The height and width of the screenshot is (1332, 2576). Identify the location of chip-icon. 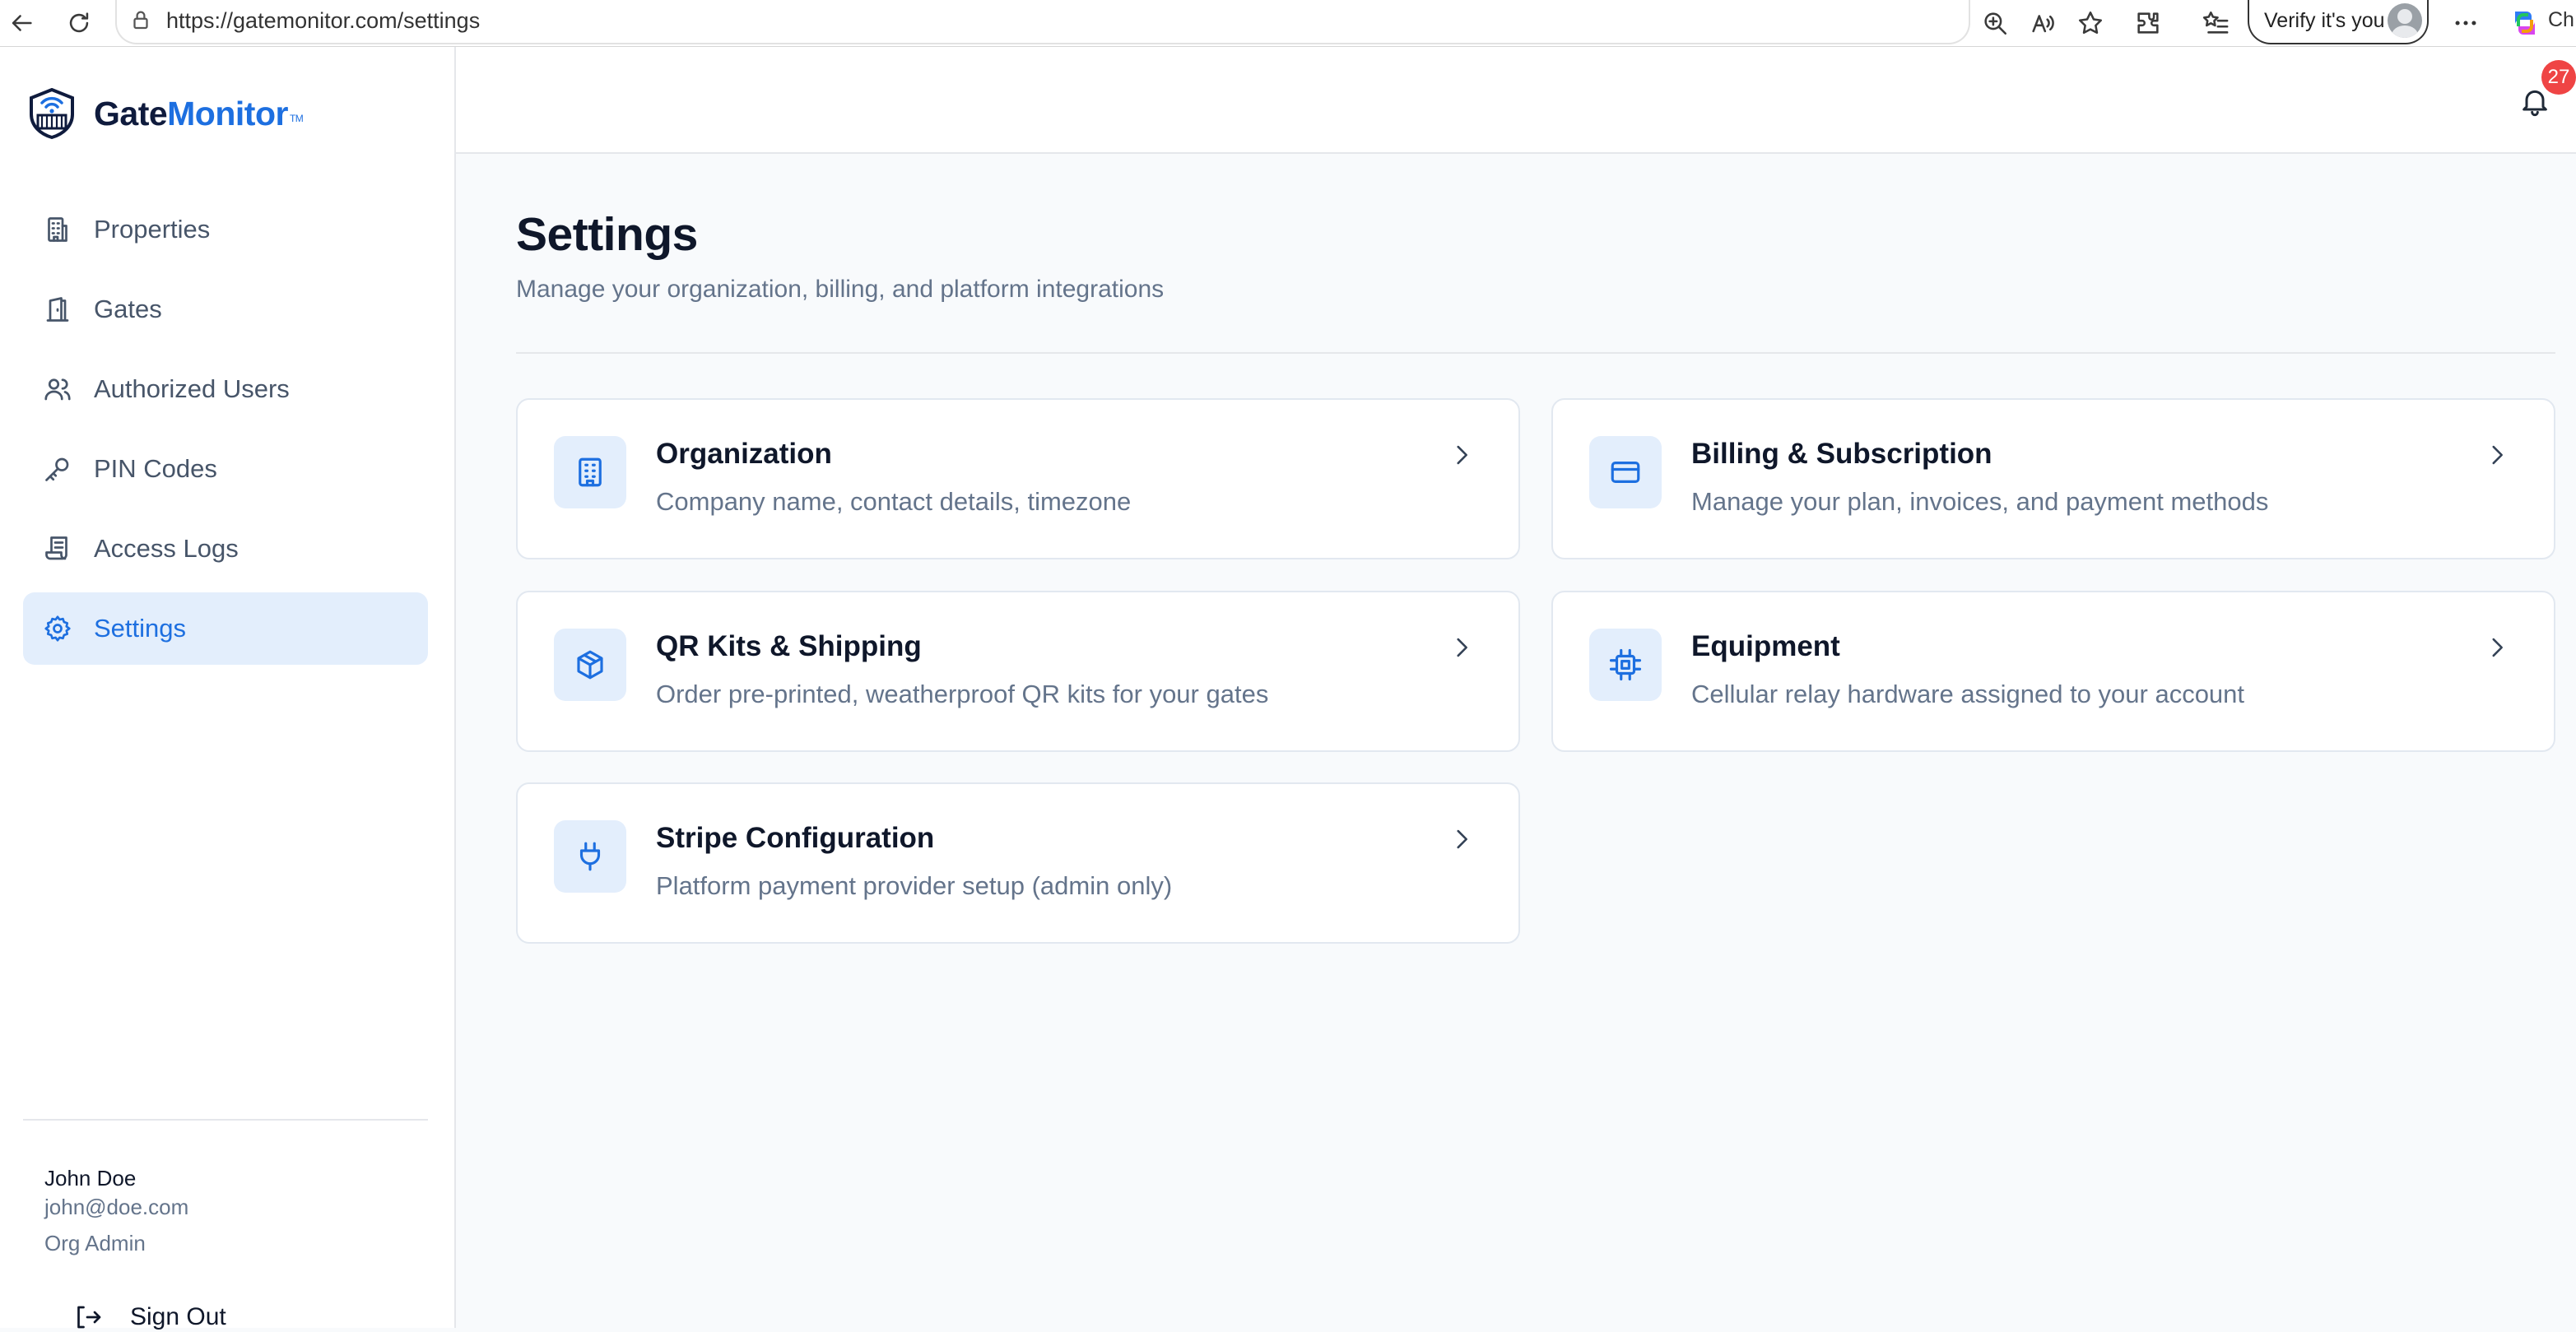
(1625, 665).